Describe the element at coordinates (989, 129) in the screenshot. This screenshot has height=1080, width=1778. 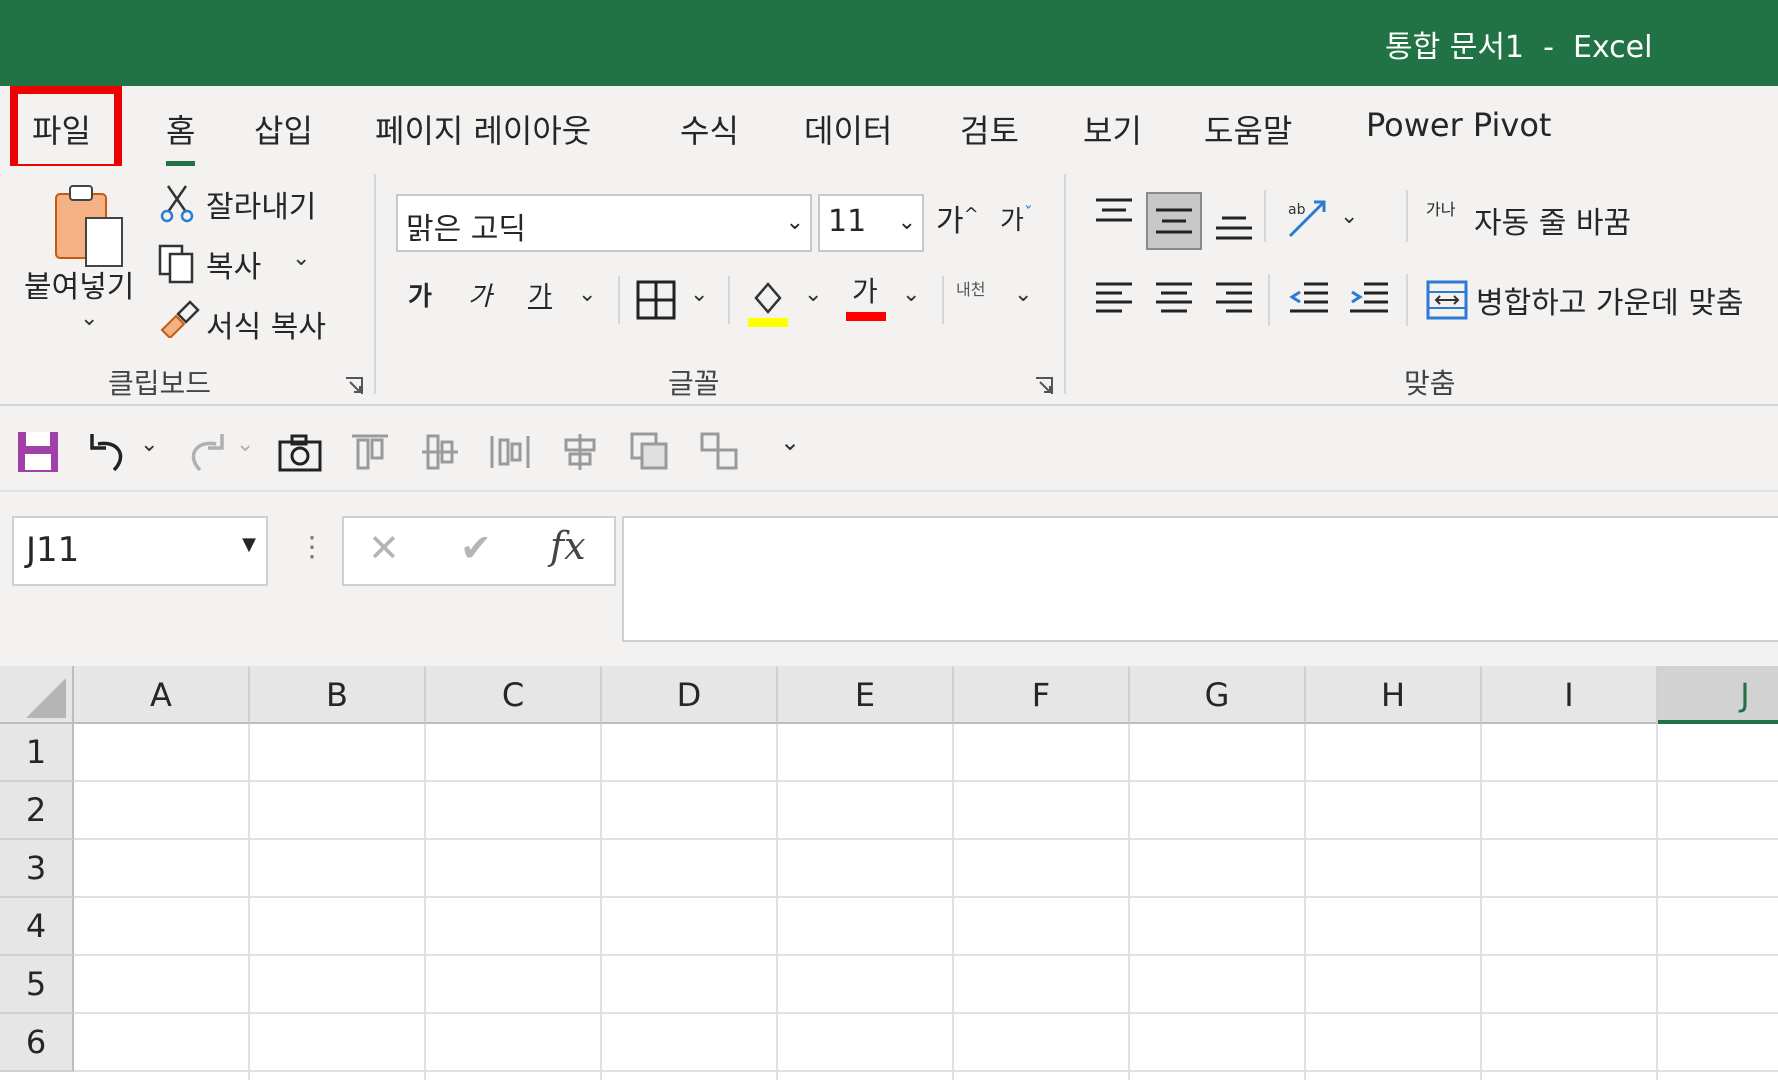
I see `tab-review: 검토` at that location.